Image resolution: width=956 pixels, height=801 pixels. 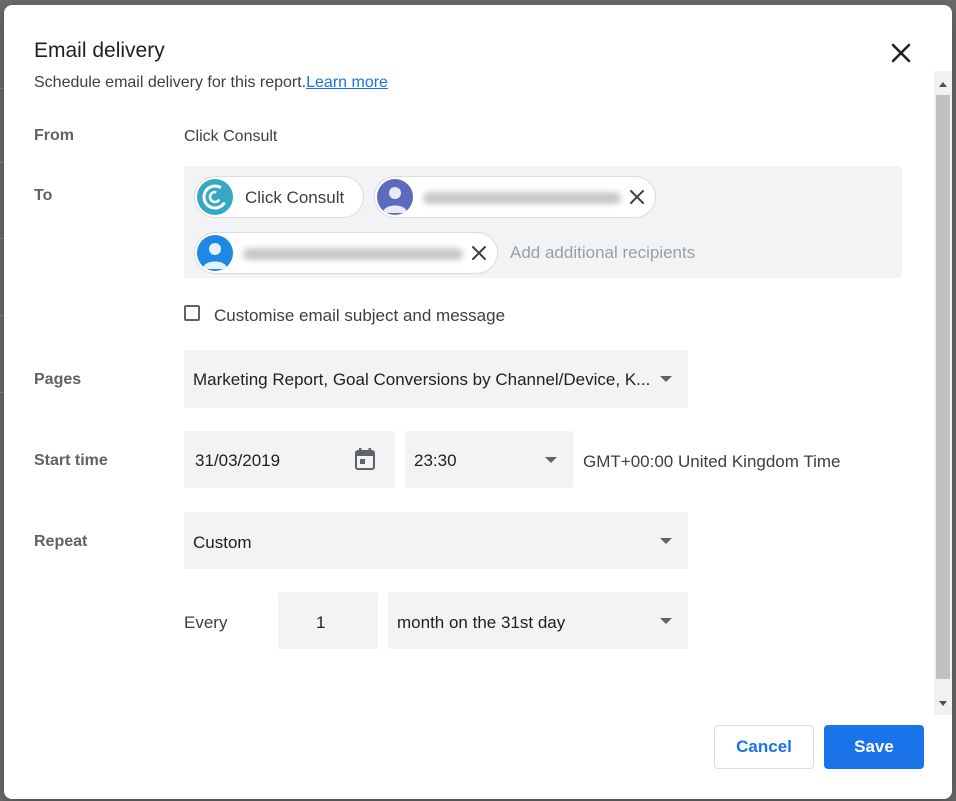 I want to click on every-label: Every, so click(x=206, y=622).